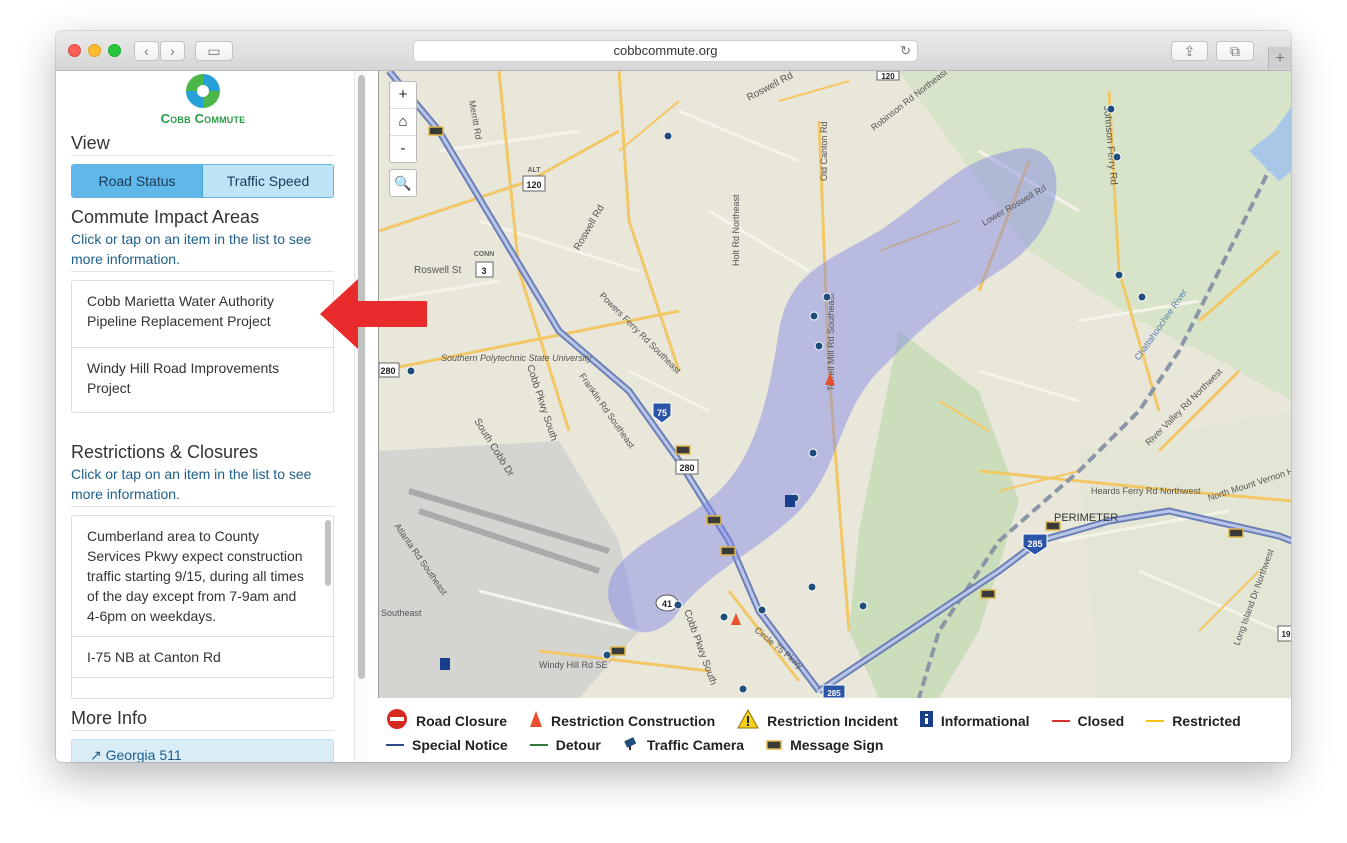 This screenshot has height=843, width=1347. I want to click on i75-label: 75, so click(662, 413).